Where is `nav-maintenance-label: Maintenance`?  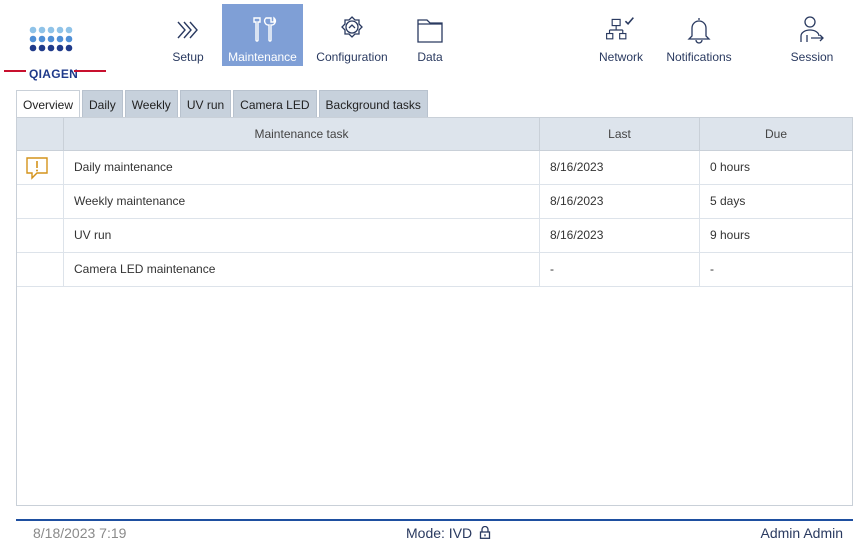 nav-maintenance-label: Maintenance is located at coordinates (262, 57).